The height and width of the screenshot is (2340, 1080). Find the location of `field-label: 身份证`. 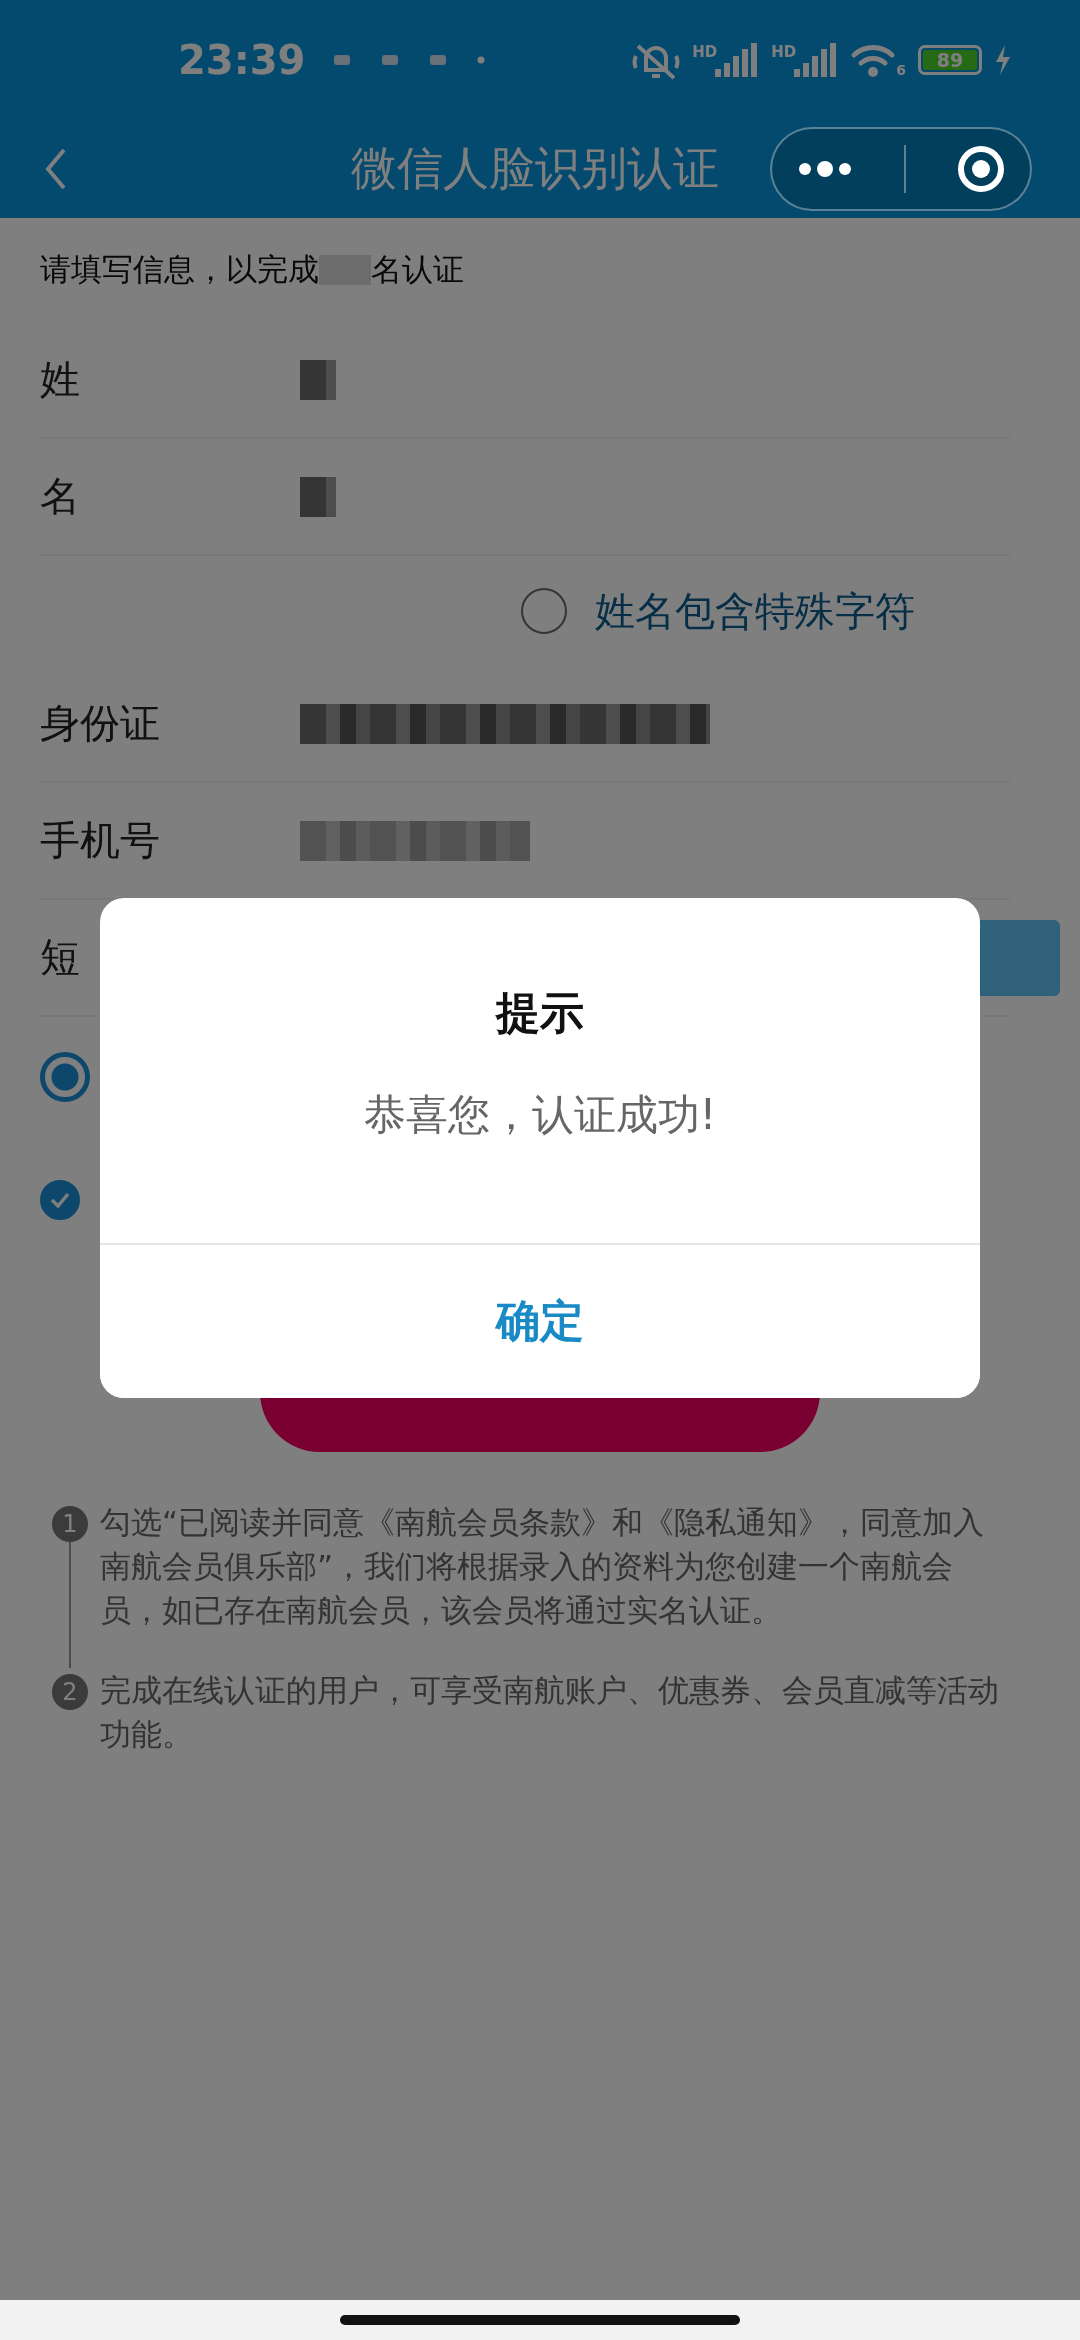

field-label: 身份证 is located at coordinates (100, 723).